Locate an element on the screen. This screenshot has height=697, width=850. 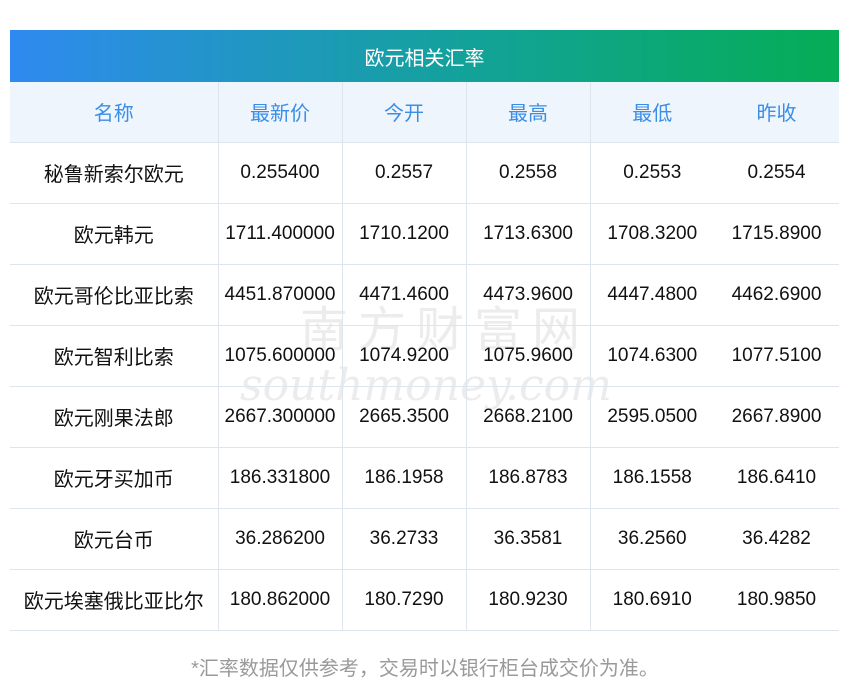
column-header: 名称 is located at coordinates (114, 112).